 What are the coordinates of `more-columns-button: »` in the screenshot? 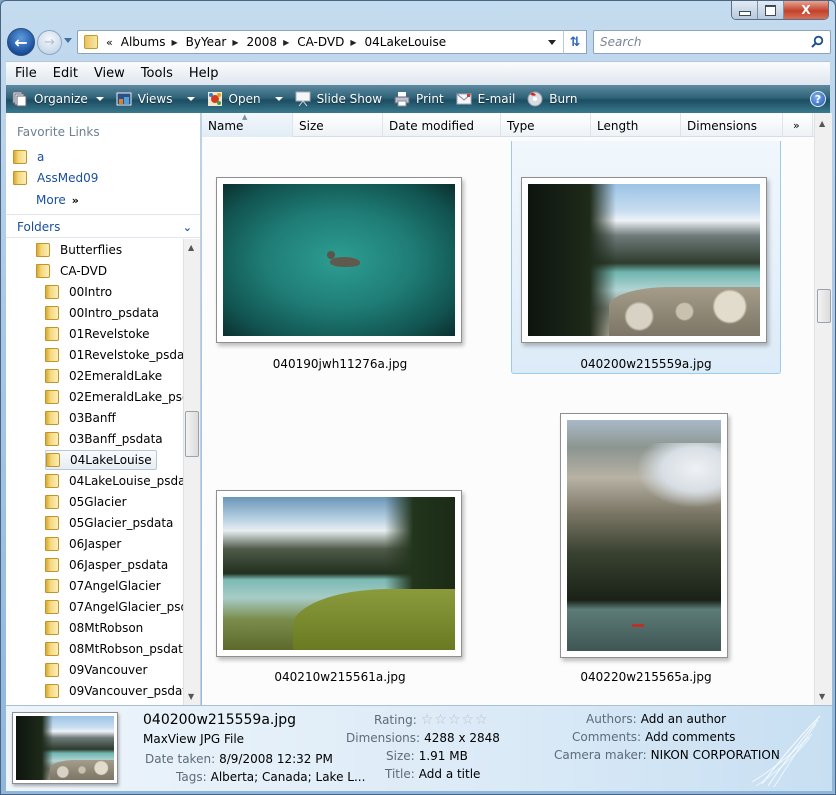 It's located at (798, 125).